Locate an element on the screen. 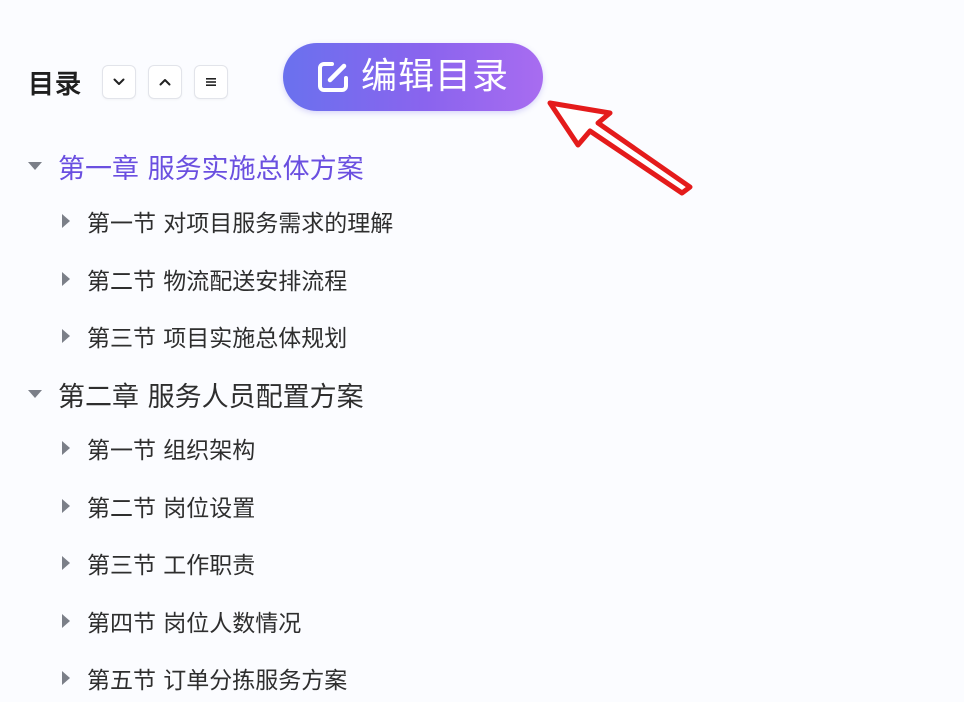 This screenshot has height=702, width=964. toc-section: 第二节 岗位设置 is located at coordinates (158, 506).